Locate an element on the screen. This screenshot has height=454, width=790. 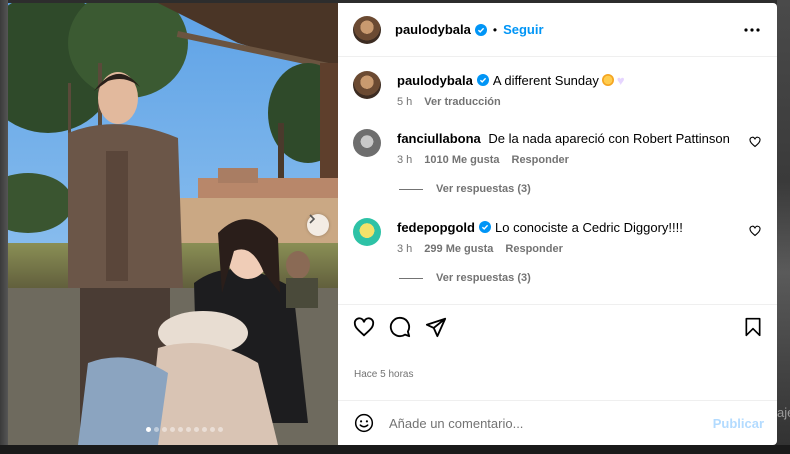
backdrop-edge-text: aje is located at coordinates (783, 412).